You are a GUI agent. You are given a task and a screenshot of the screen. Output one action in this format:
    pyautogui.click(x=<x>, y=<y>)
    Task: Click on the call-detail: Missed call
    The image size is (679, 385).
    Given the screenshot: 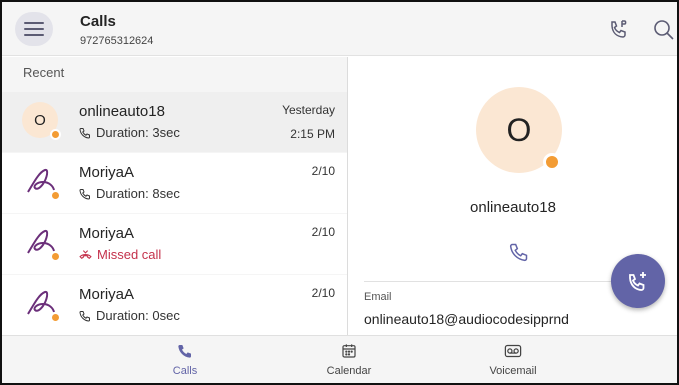 What is the action you would take?
    pyautogui.click(x=120, y=254)
    